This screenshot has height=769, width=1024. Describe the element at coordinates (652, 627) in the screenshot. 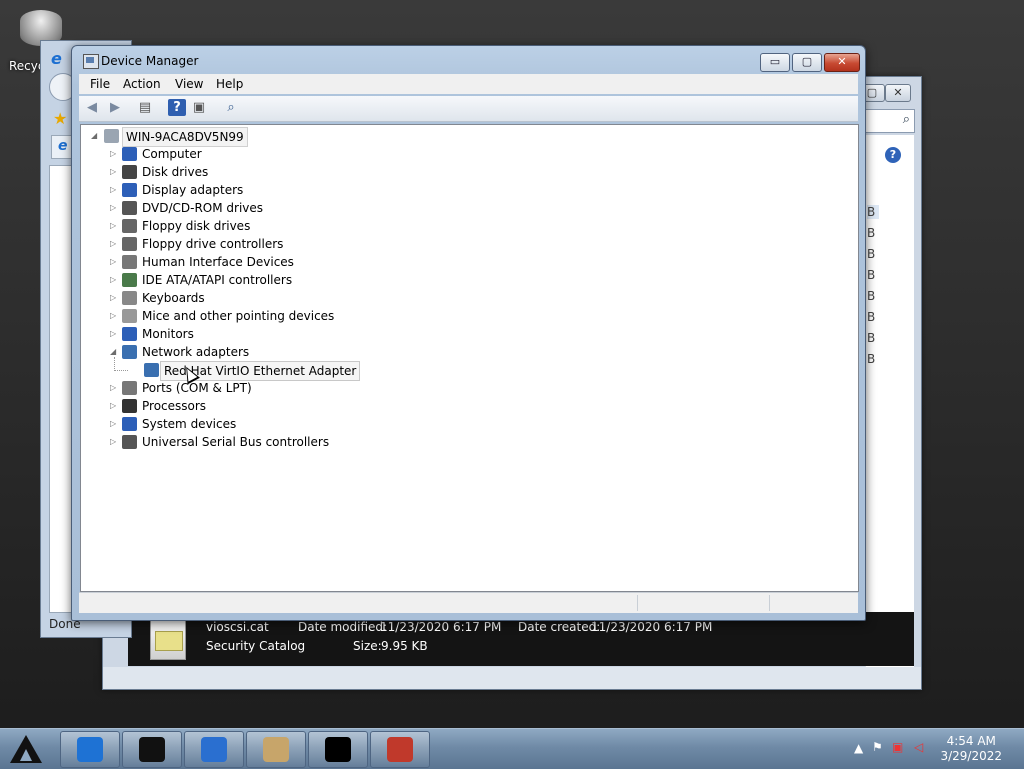

I see `date-created-value: 11/23/2020 6:17 PM` at that location.